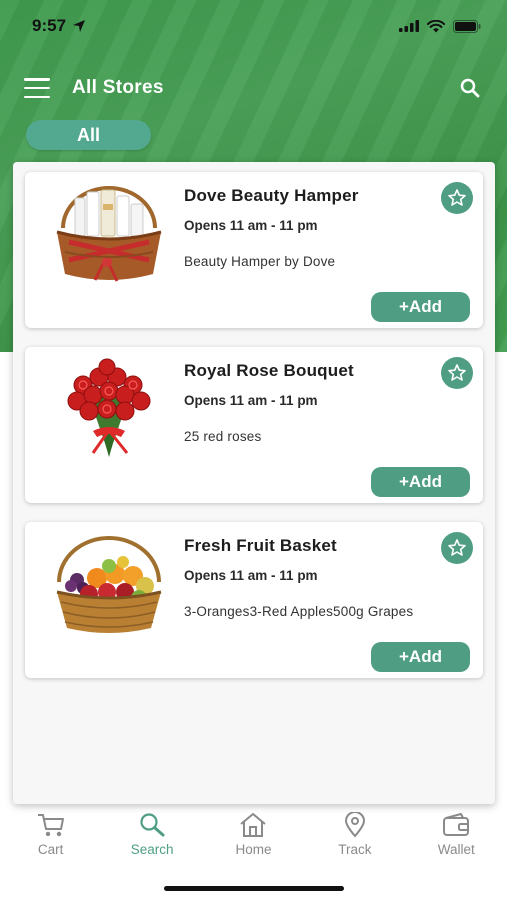 The image size is (507, 900). I want to click on gift-basket-image, so click(109, 234).